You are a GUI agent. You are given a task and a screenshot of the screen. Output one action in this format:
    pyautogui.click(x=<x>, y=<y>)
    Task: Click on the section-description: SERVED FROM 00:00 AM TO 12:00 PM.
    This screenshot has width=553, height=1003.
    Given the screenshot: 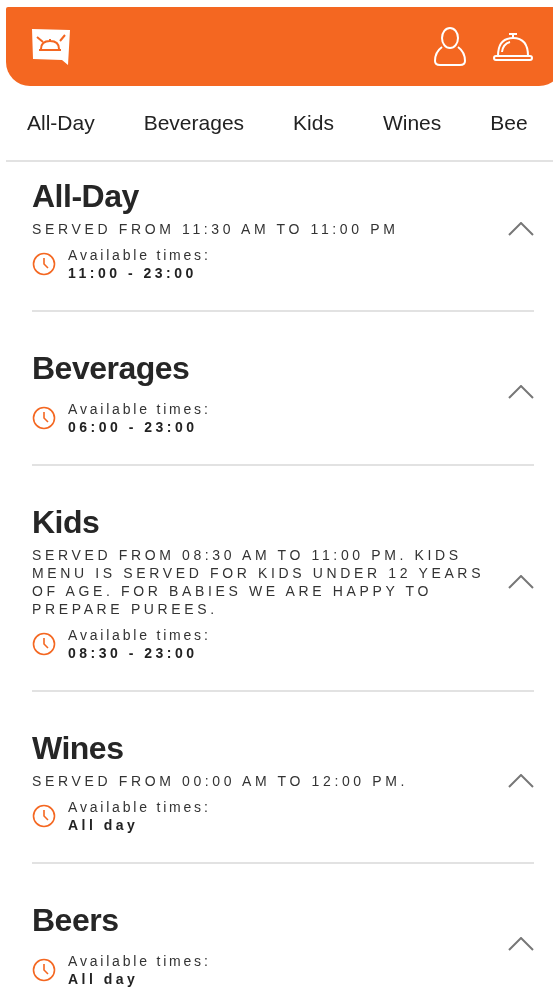 What is the action you would take?
    pyautogui.click(x=221, y=781)
    